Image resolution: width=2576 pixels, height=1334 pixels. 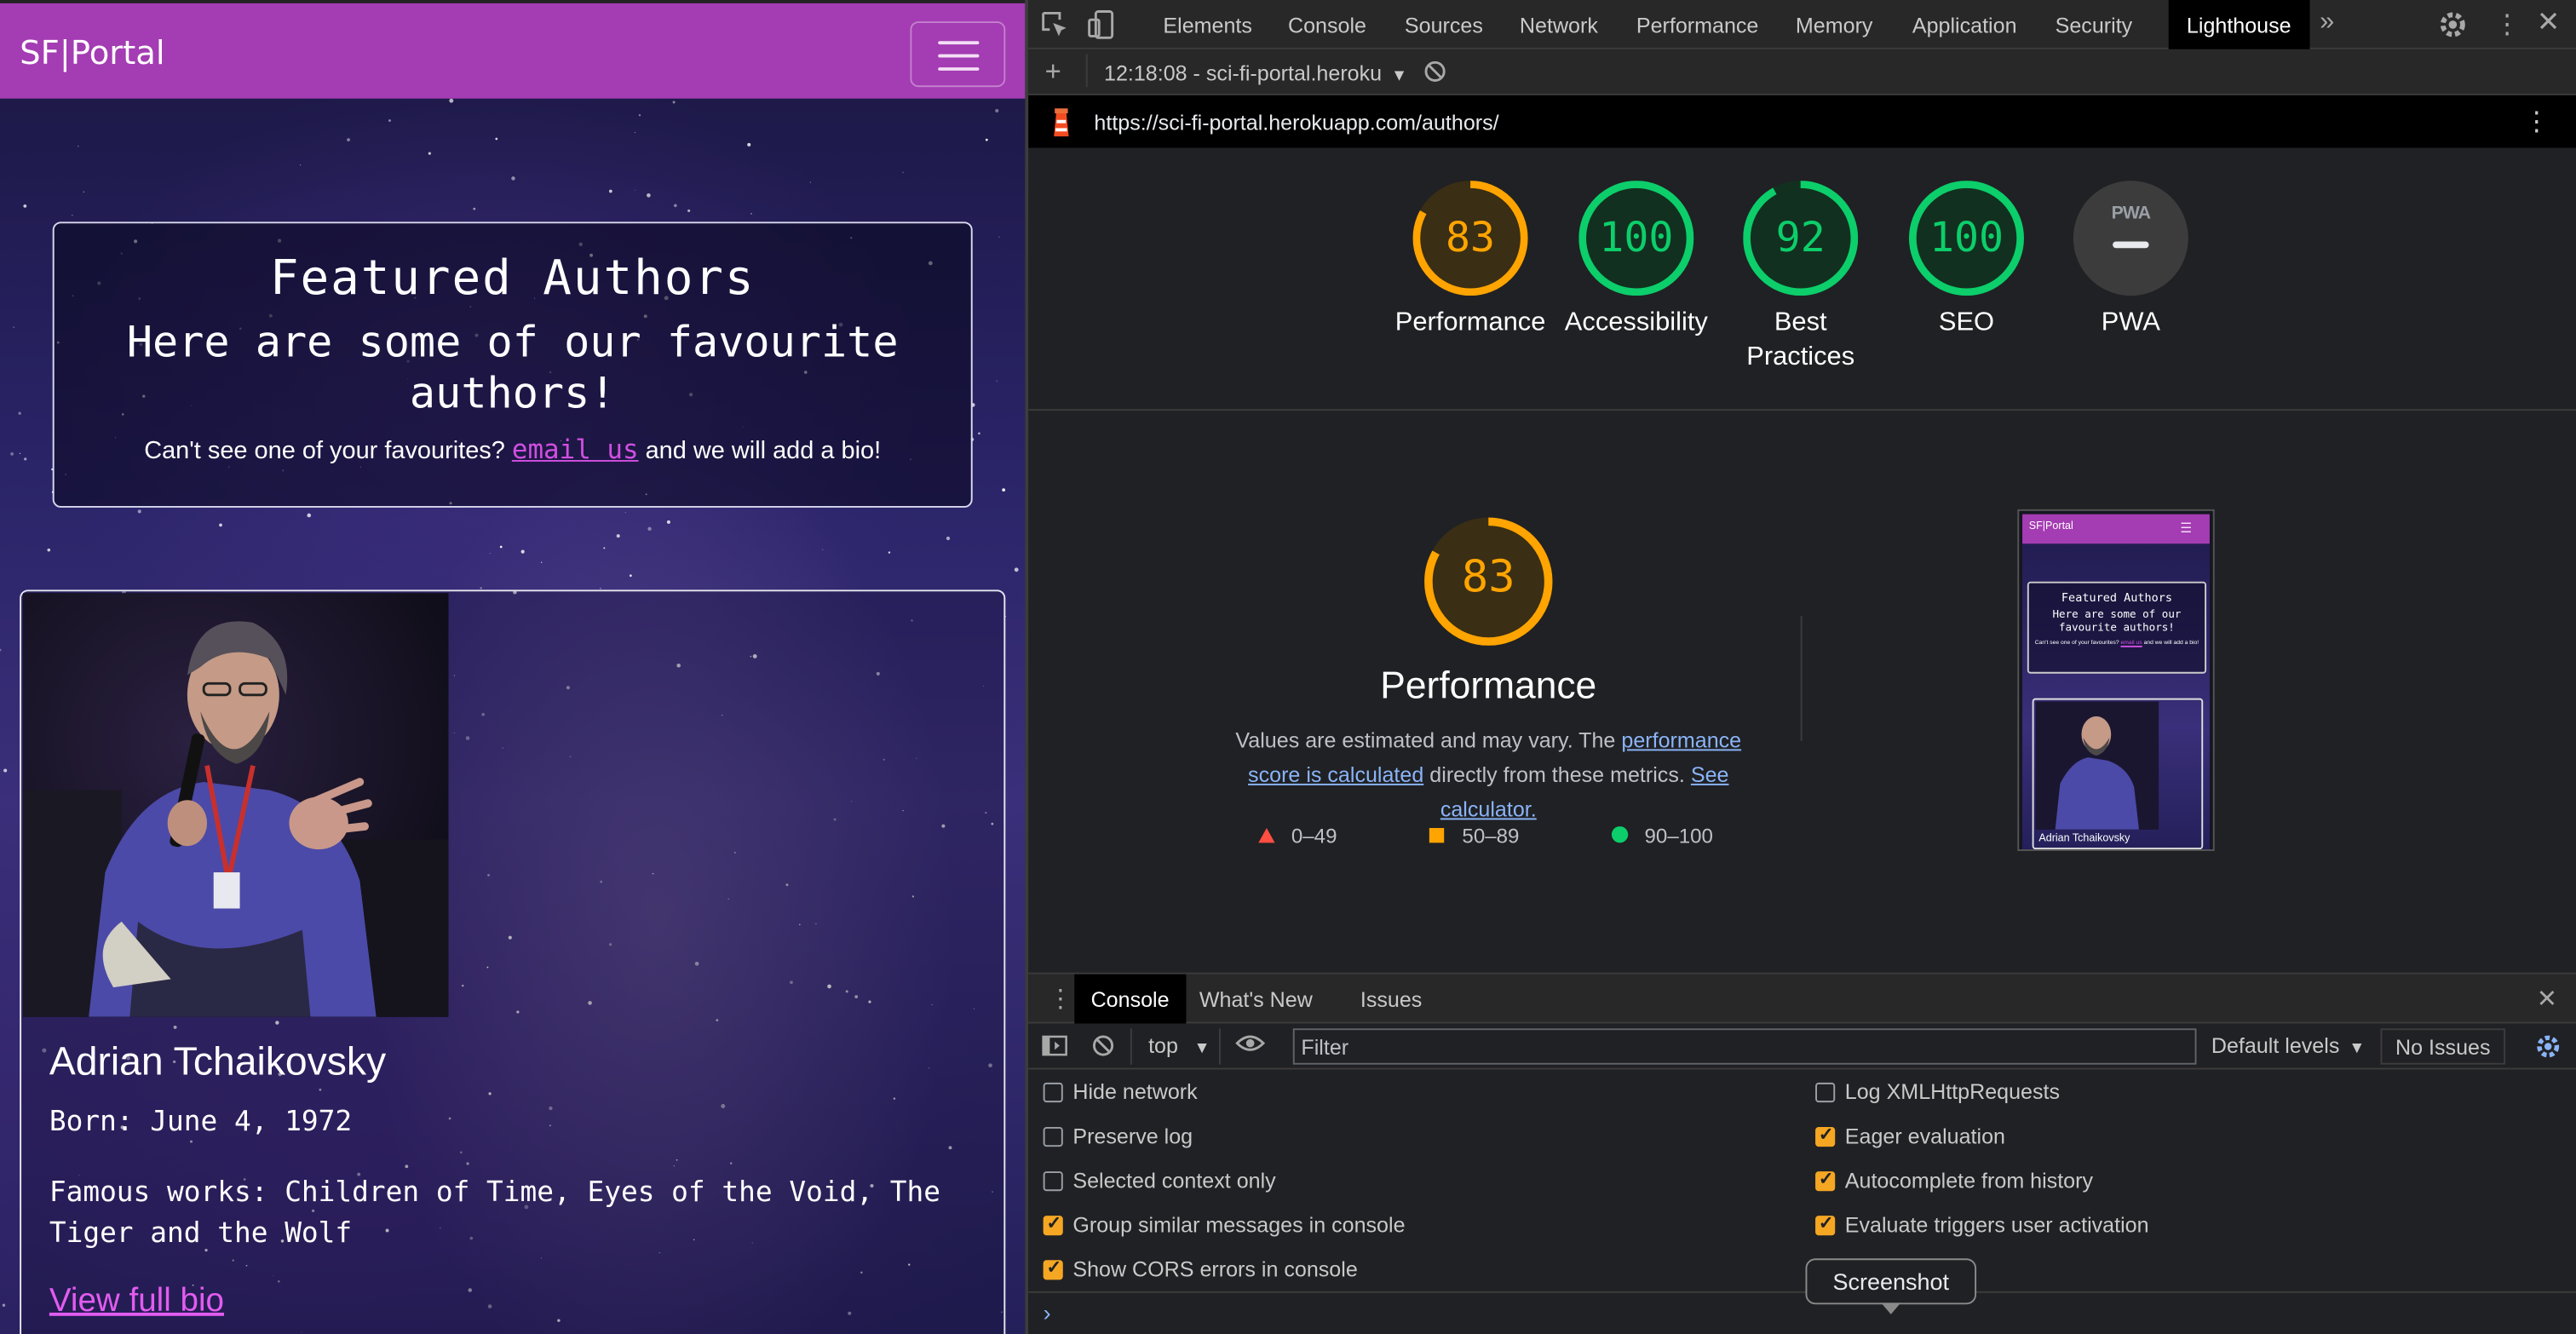 I want to click on tab-console: Console, so click(x=1327, y=25).